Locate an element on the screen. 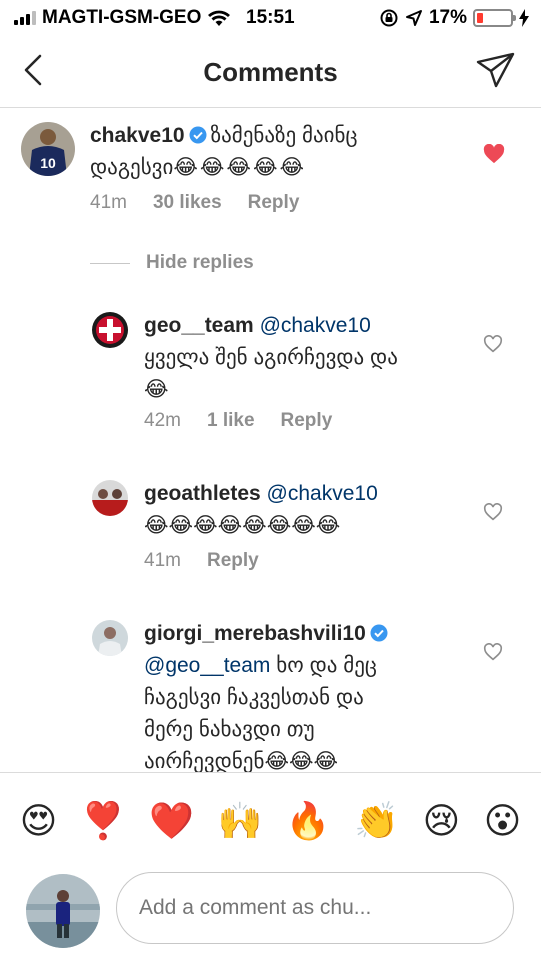 This screenshot has width=541, height=960. hide-replies: Hide replies is located at coordinates (172, 263).